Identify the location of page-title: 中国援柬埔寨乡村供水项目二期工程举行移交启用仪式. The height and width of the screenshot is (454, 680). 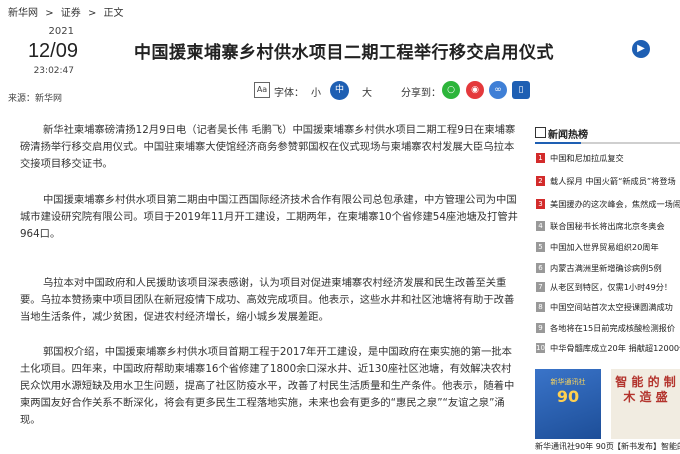
(344, 53).